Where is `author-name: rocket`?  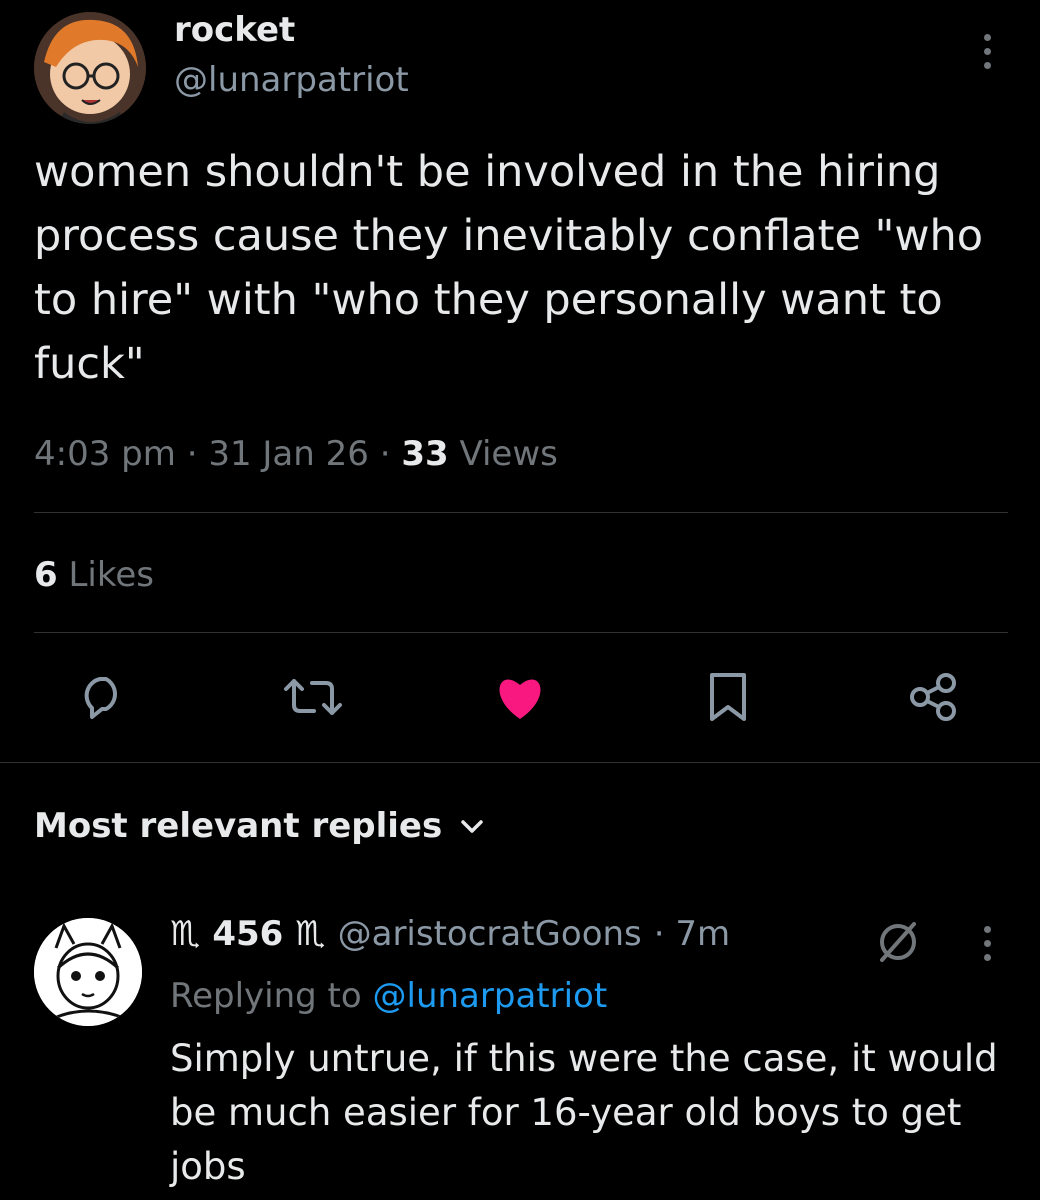
author-name: rocket is located at coordinates (234, 30).